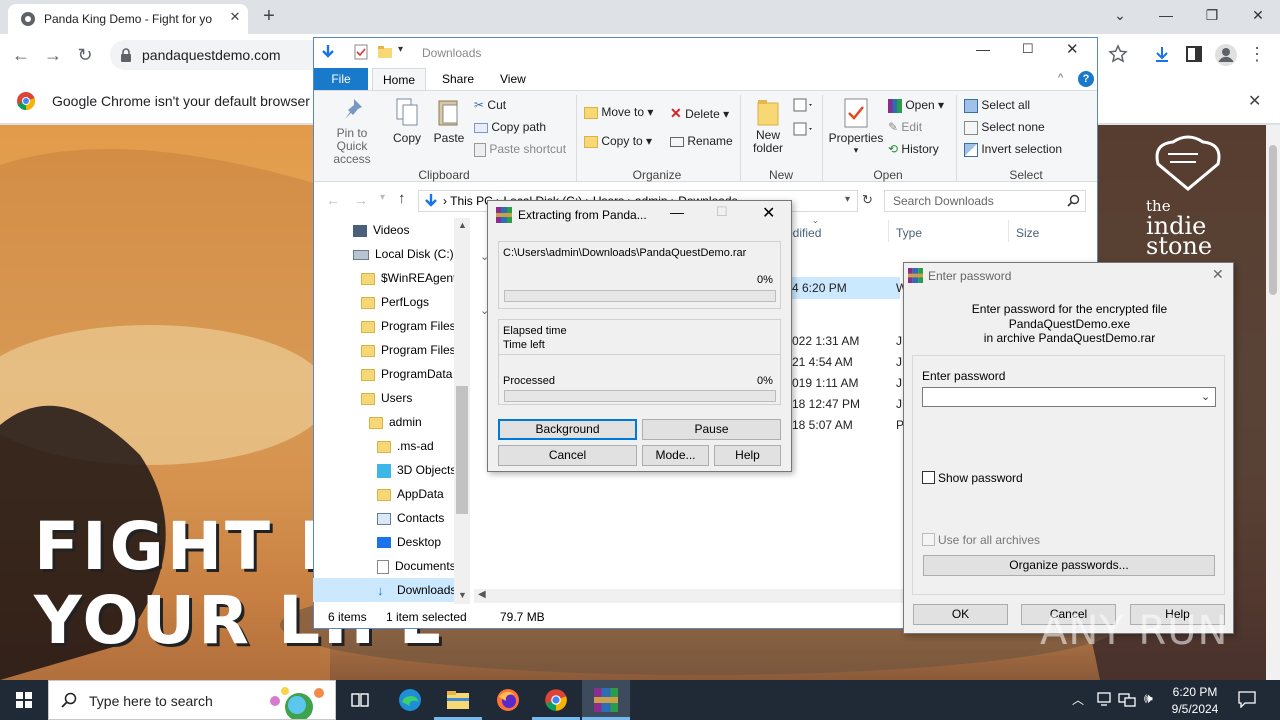 The height and width of the screenshot is (720, 1280). I want to click on extract-close-icon: ✕, so click(768, 213).